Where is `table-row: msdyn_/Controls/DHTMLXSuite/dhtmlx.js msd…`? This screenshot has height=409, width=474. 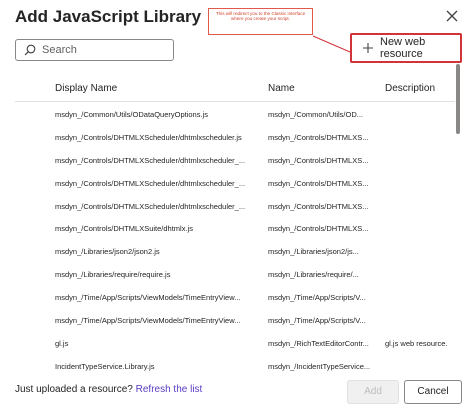
table-row: msdyn_/Controls/DHTMLXSuite/dhtmlx.js msd… is located at coordinates (235, 228).